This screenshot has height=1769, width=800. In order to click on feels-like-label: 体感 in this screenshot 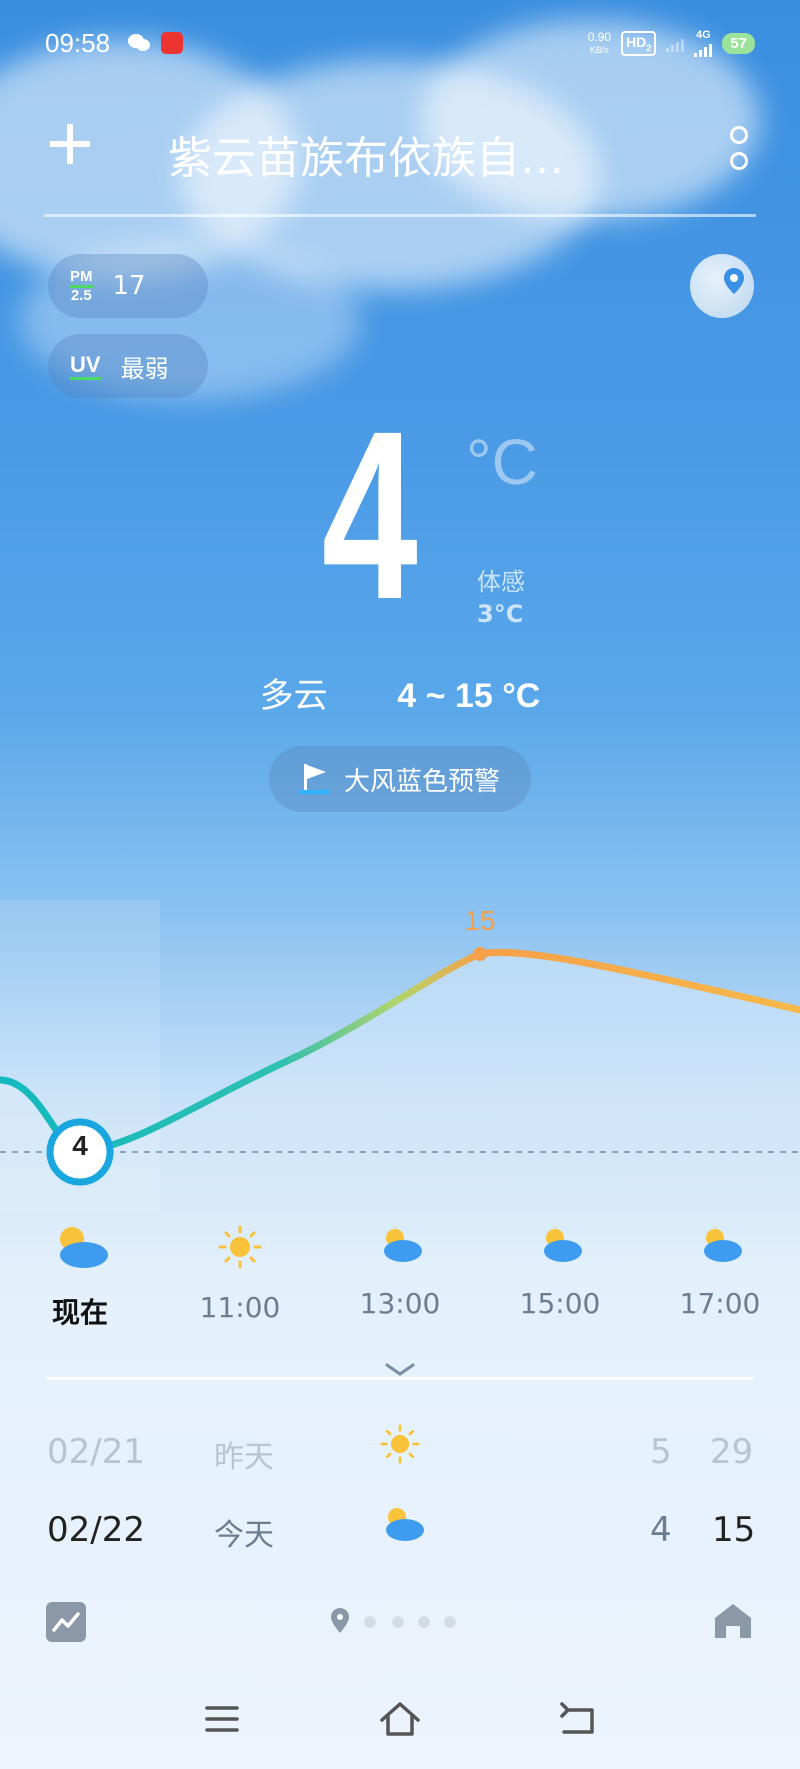, I will do `click(501, 582)`.